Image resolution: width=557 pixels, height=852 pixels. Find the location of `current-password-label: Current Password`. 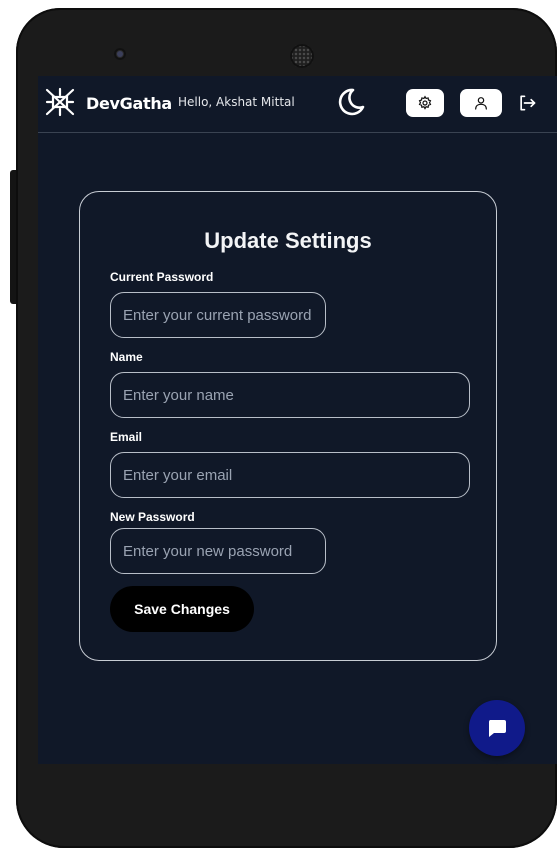

current-password-label: Current Password is located at coordinates (162, 277).